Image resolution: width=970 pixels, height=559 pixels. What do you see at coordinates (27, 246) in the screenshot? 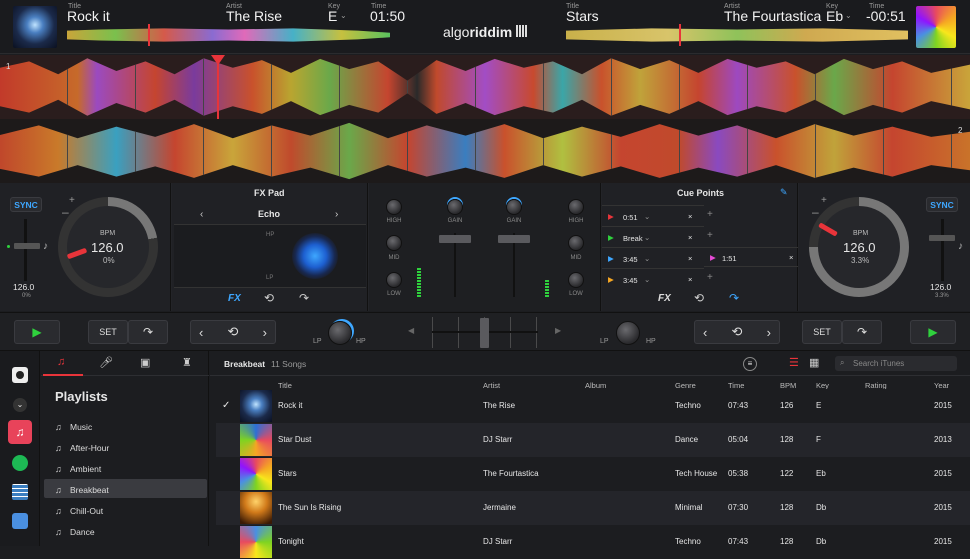
I see `left-tempo-slider-handle` at bounding box center [27, 246].